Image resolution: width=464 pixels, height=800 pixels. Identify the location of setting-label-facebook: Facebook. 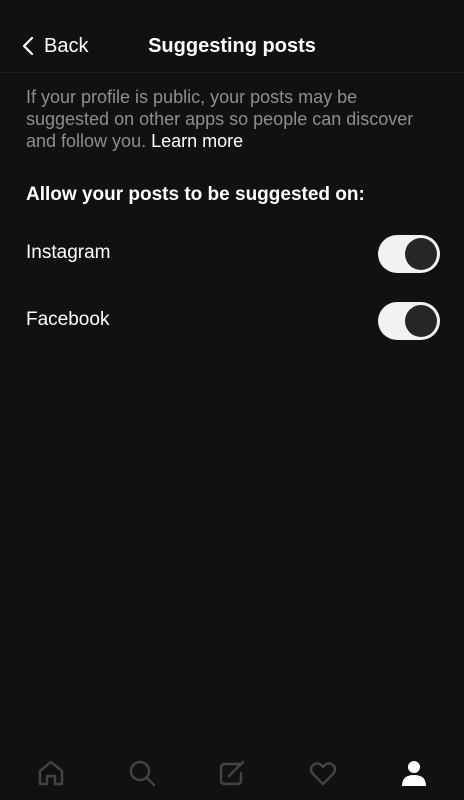
(68, 319).